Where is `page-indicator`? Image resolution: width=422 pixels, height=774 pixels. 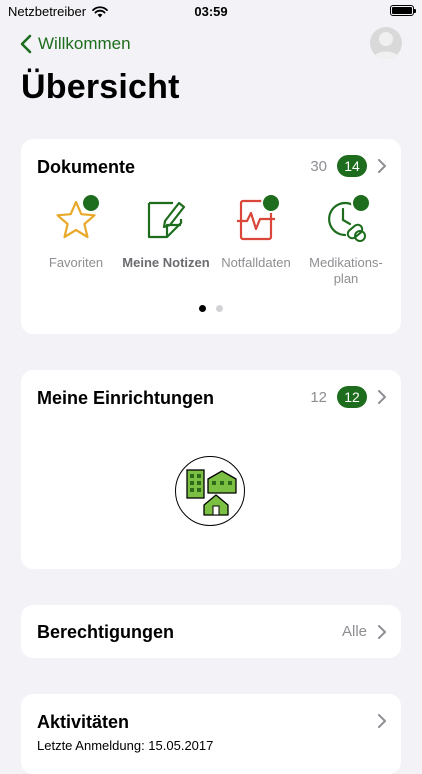 page-indicator is located at coordinates (211, 308).